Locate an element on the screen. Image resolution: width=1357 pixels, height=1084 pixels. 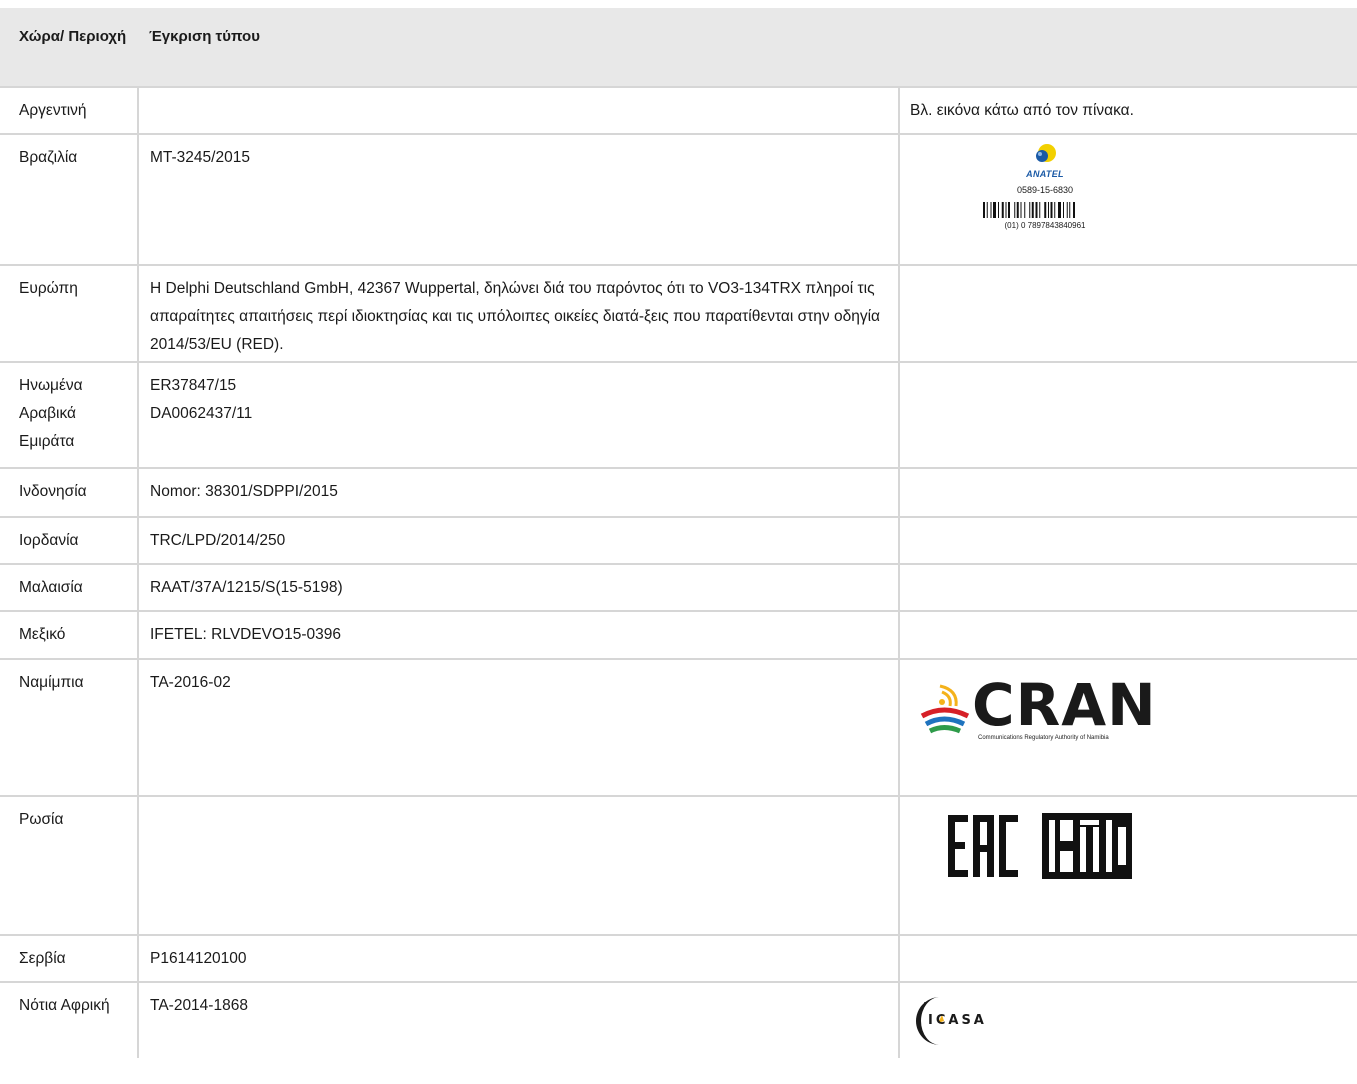
header-blank is located at coordinates (1128, 47).